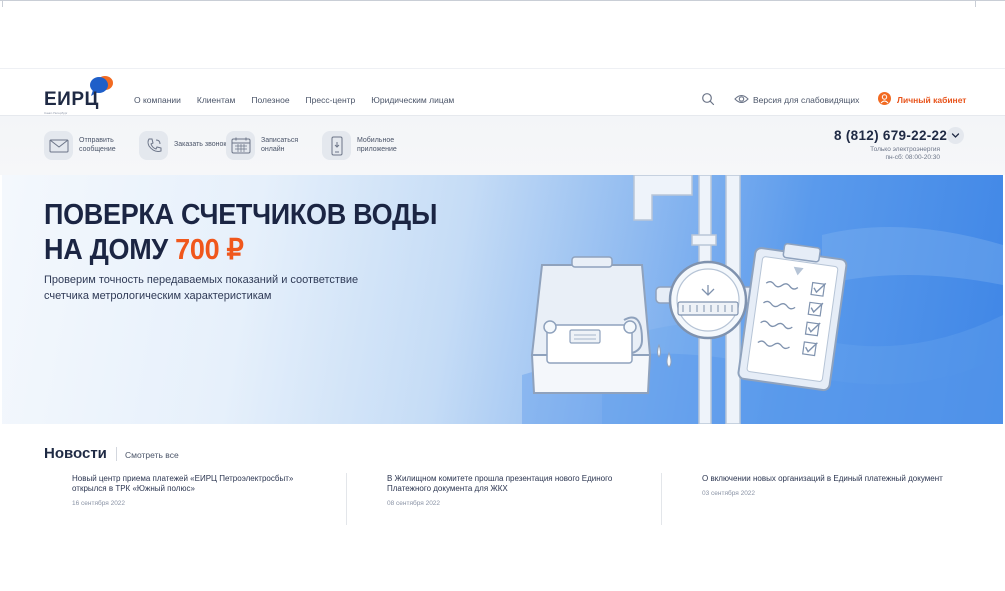 This screenshot has width=1005, height=591. I want to click on personal-cabinet-link: Личный кабинет, so click(931, 100).